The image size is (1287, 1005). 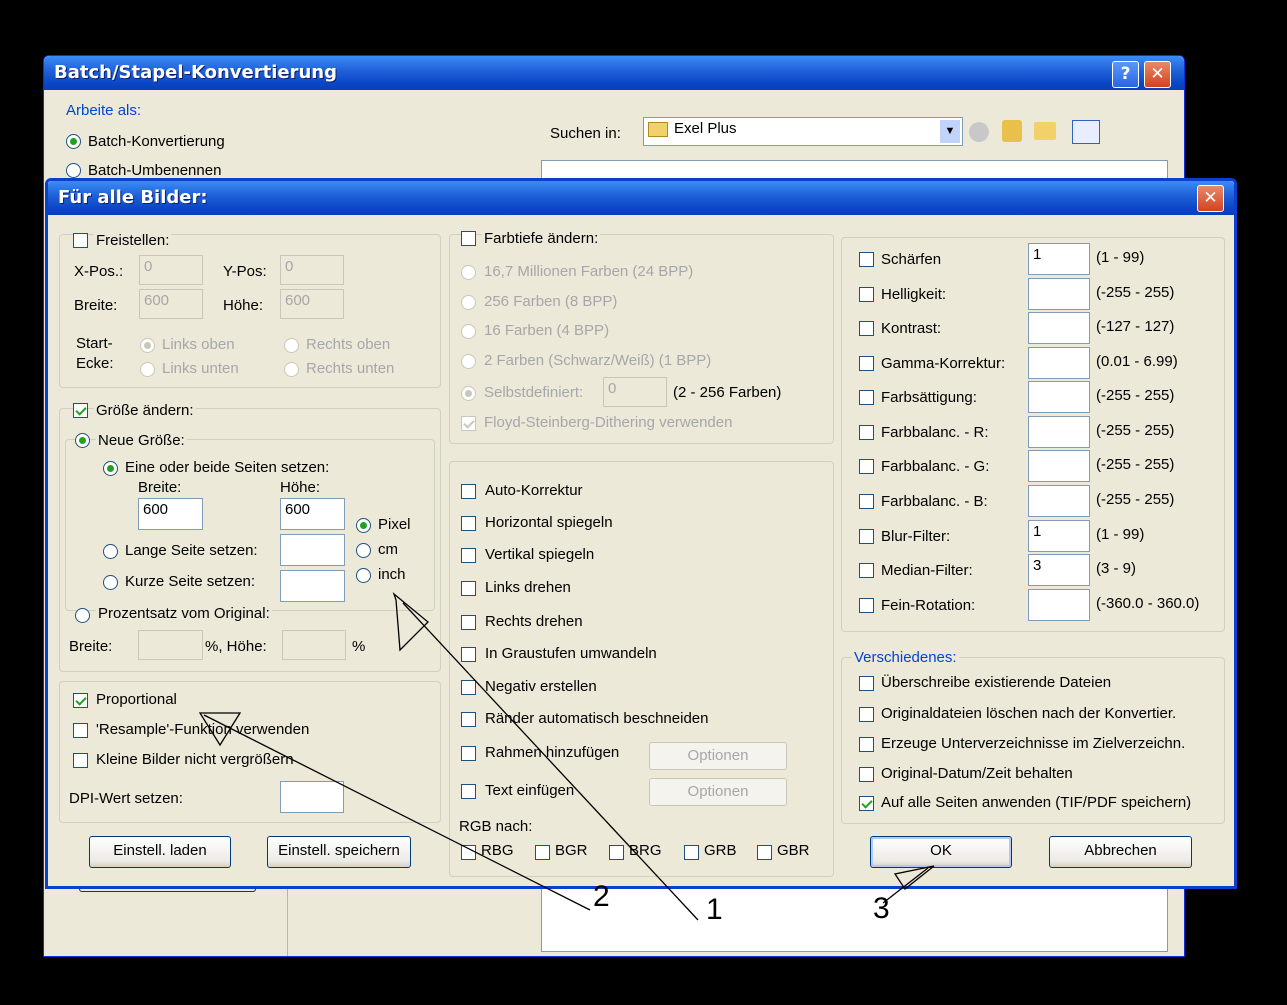 I want to click on links-unten-radio, so click(x=147, y=369).